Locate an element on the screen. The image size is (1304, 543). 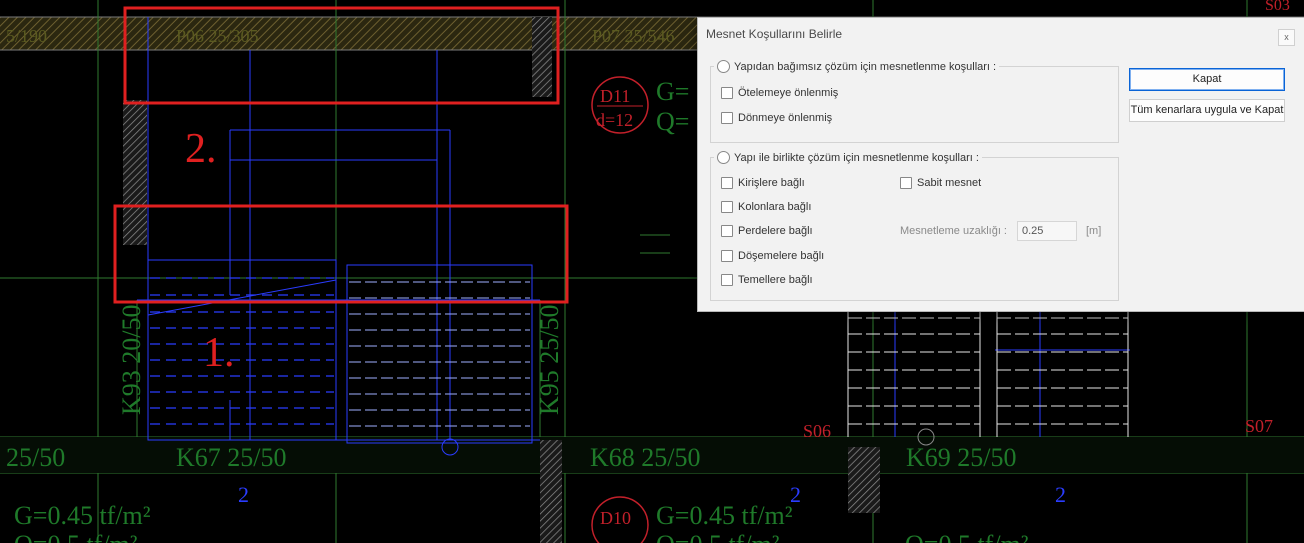
slab-d10-g: G=0.45 tf/m² is located at coordinates (724, 515).